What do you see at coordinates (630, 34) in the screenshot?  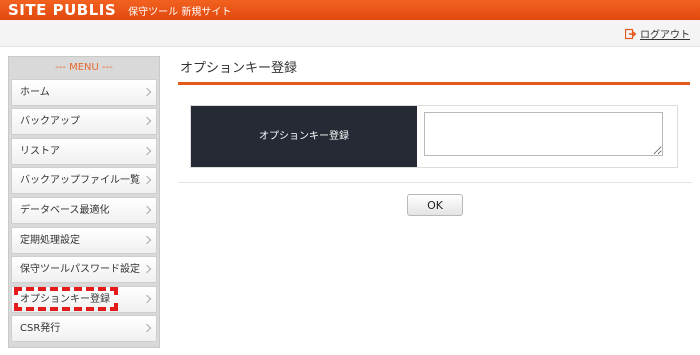 I see `logout-icon` at bounding box center [630, 34].